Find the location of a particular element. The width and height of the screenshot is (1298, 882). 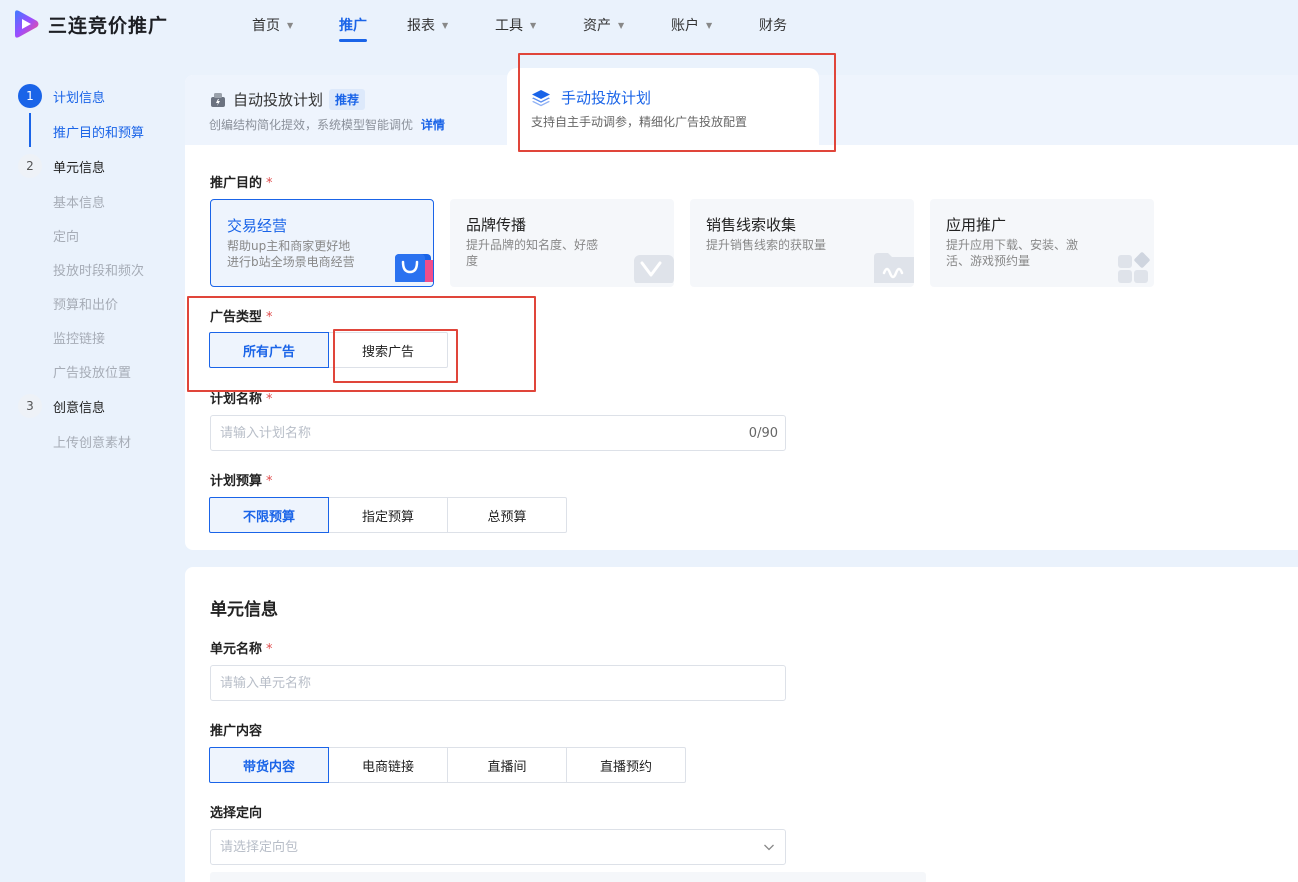

manual-plan-tab: 手动投放计划 支持自主手动调参，精细化广告投放配置 is located at coordinates (663, 106).